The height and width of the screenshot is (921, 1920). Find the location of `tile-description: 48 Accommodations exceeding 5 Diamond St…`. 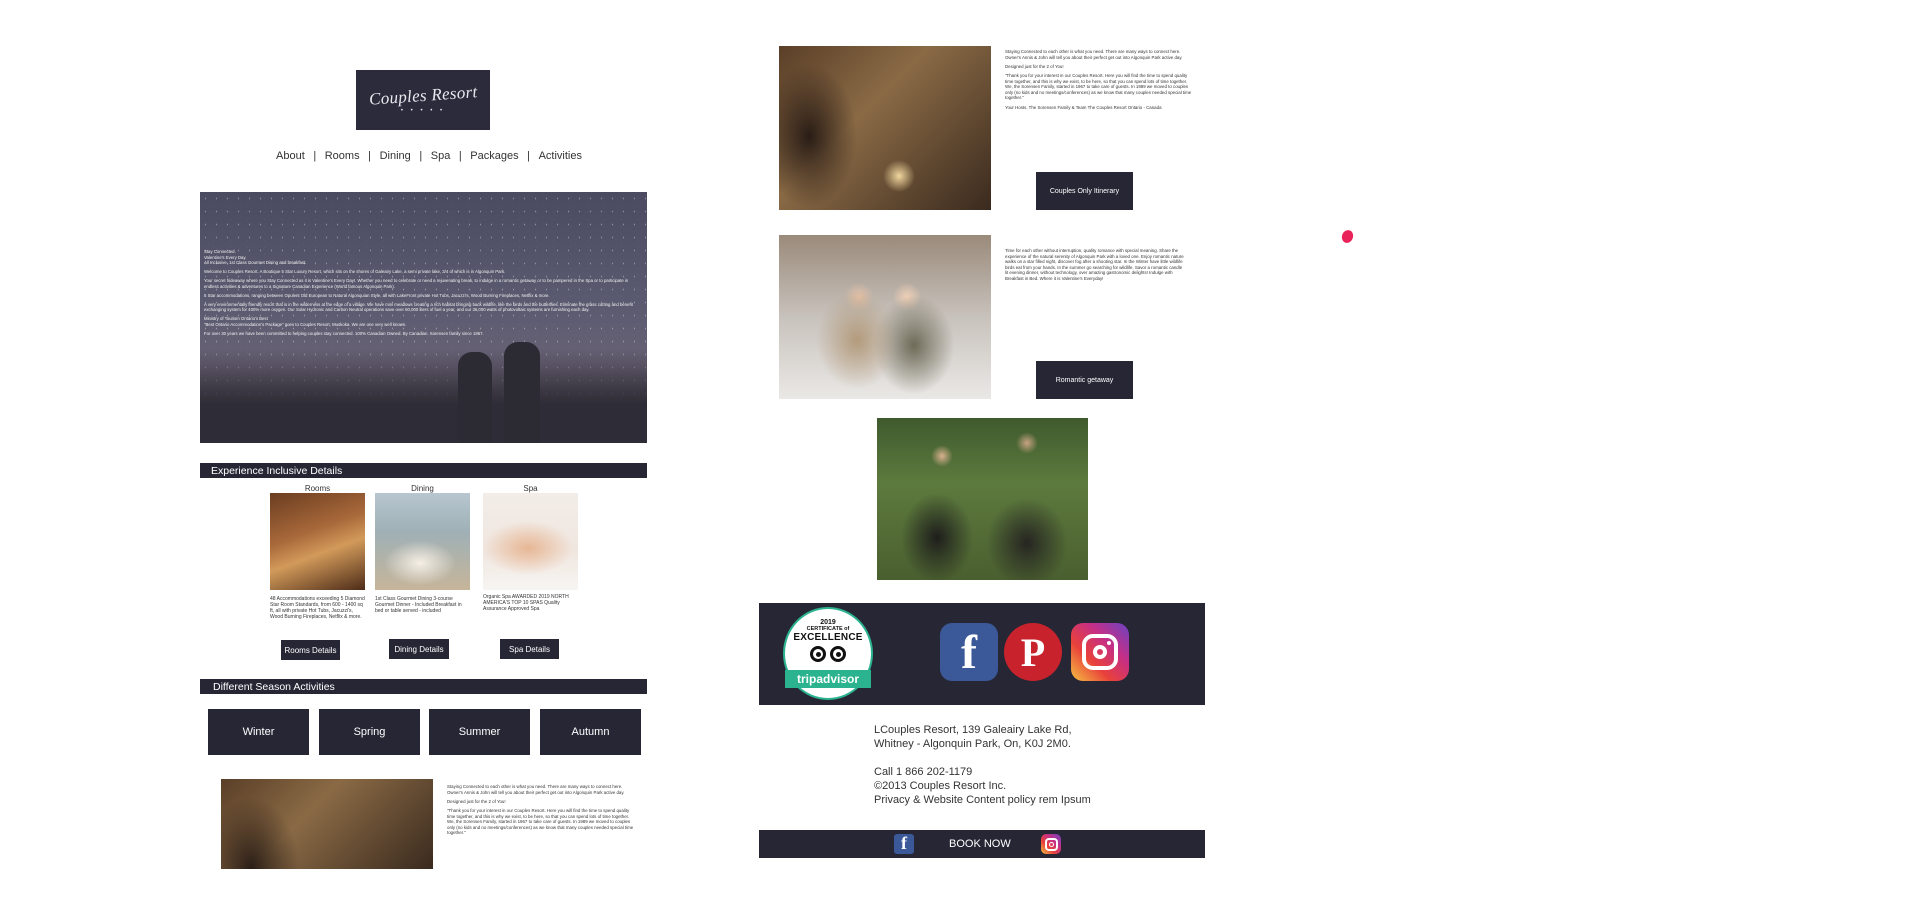

tile-description: 48 Accommodations exceeding 5 Diamond St… is located at coordinates (317, 608).